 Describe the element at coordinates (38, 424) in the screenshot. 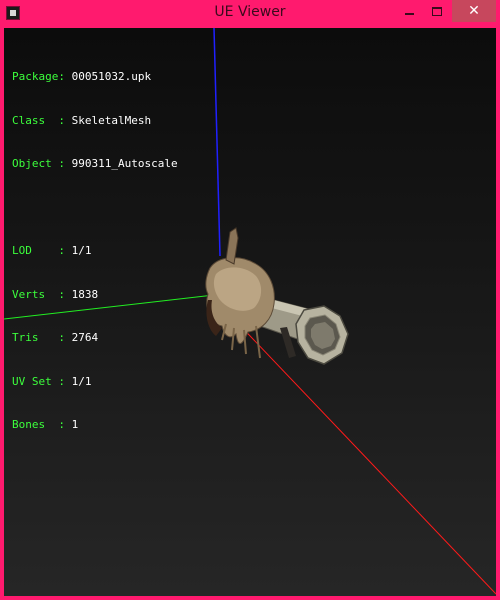

I see `info-label: Bones :` at that location.